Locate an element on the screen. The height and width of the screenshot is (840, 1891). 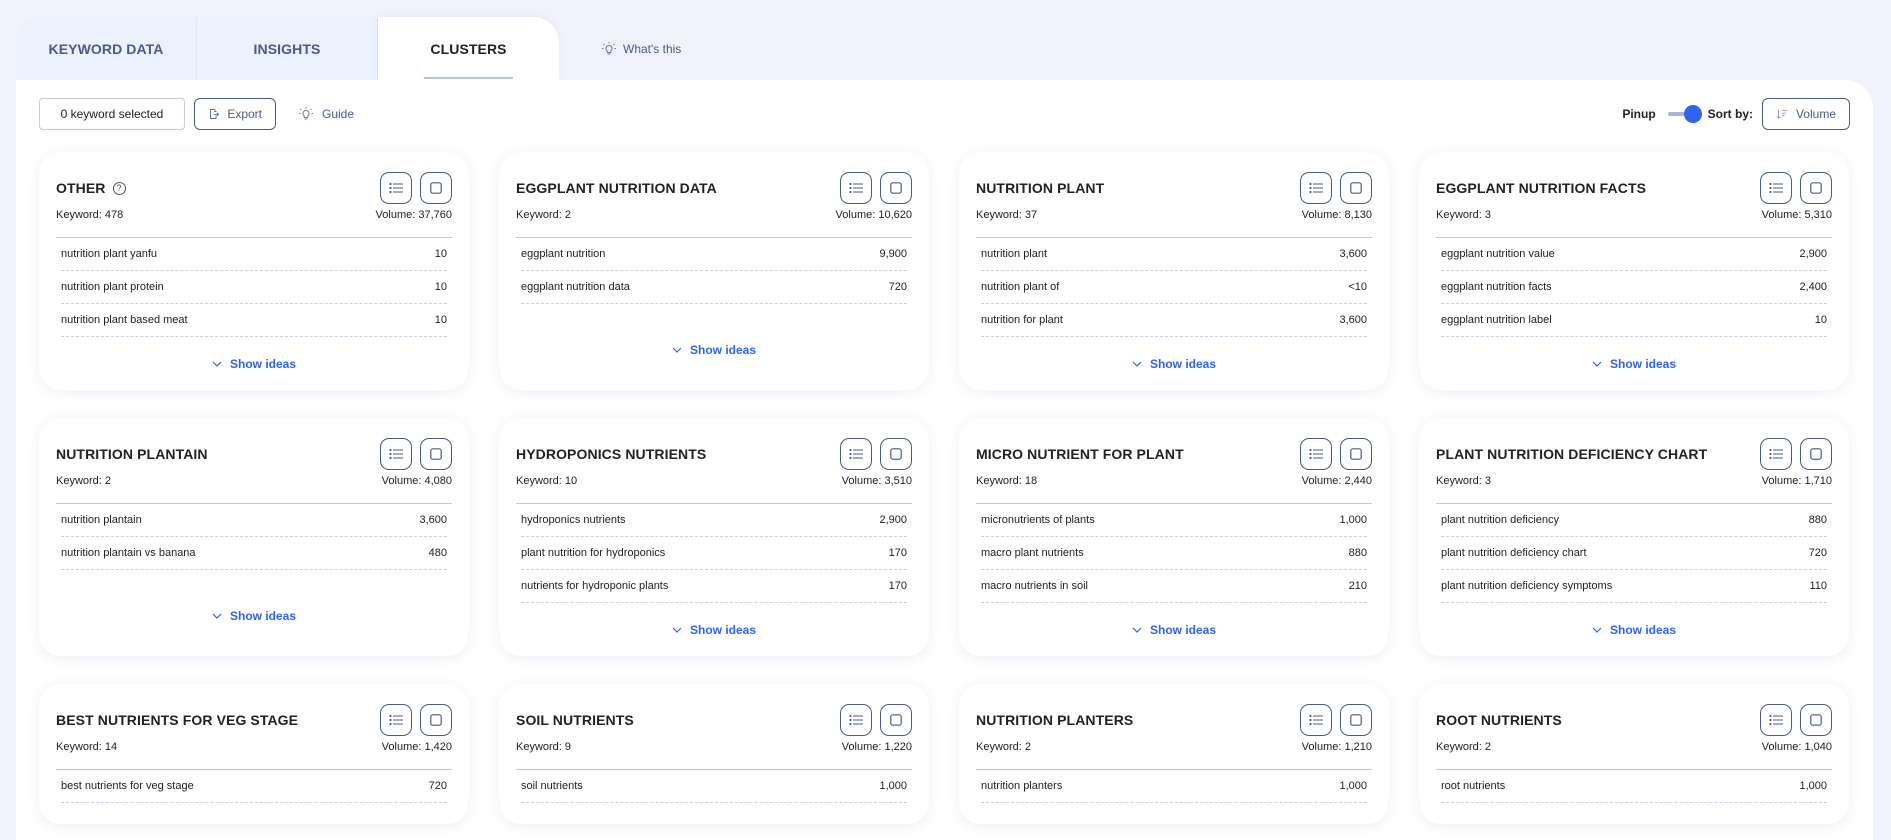
keyword-text: eggplant nutrition label is located at coordinates (1496, 320).